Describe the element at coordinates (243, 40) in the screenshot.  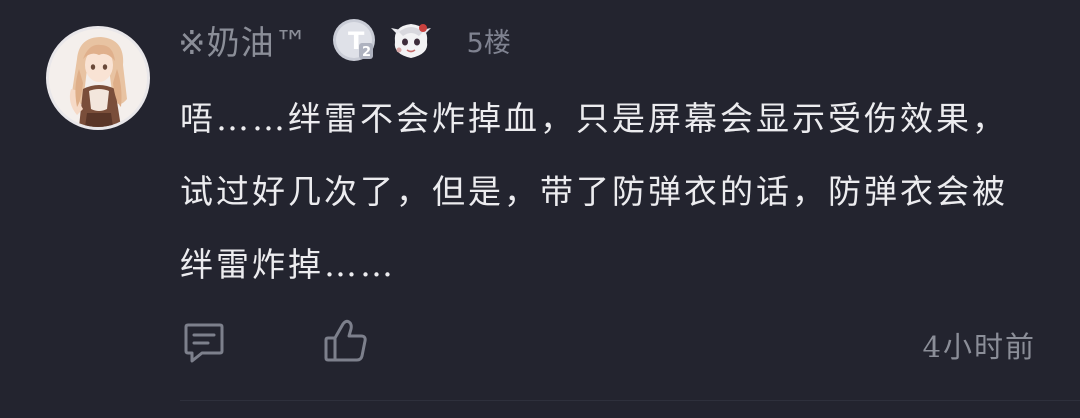
I see `username: ※奶油™` at that location.